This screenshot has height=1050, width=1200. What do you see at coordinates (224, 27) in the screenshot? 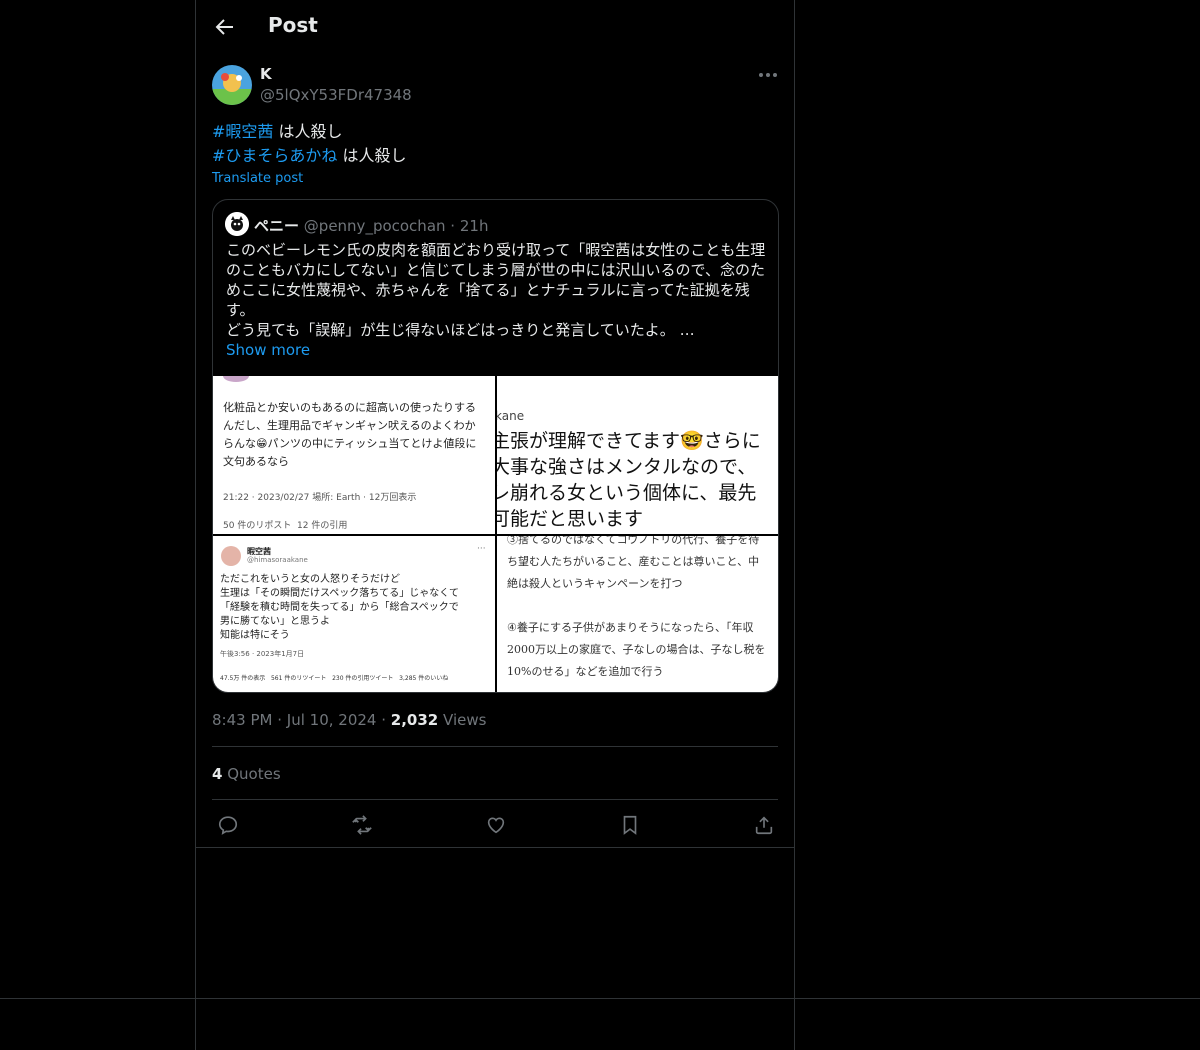
I see `arrow-left-icon` at bounding box center [224, 27].